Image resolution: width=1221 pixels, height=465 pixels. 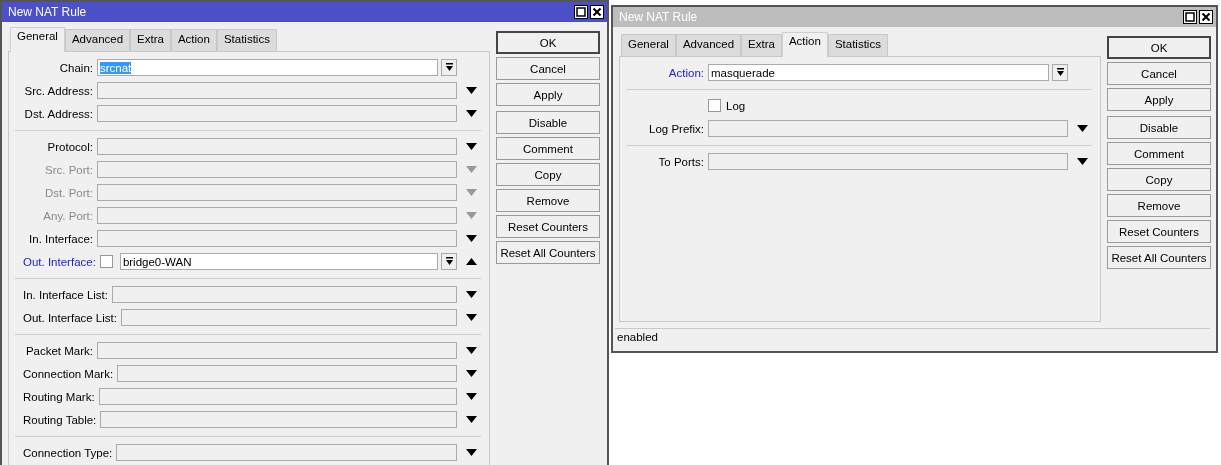 What do you see at coordinates (676, 128) in the screenshot?
I see `field-label: Log Prefix:` at bounding box center [676, 128].